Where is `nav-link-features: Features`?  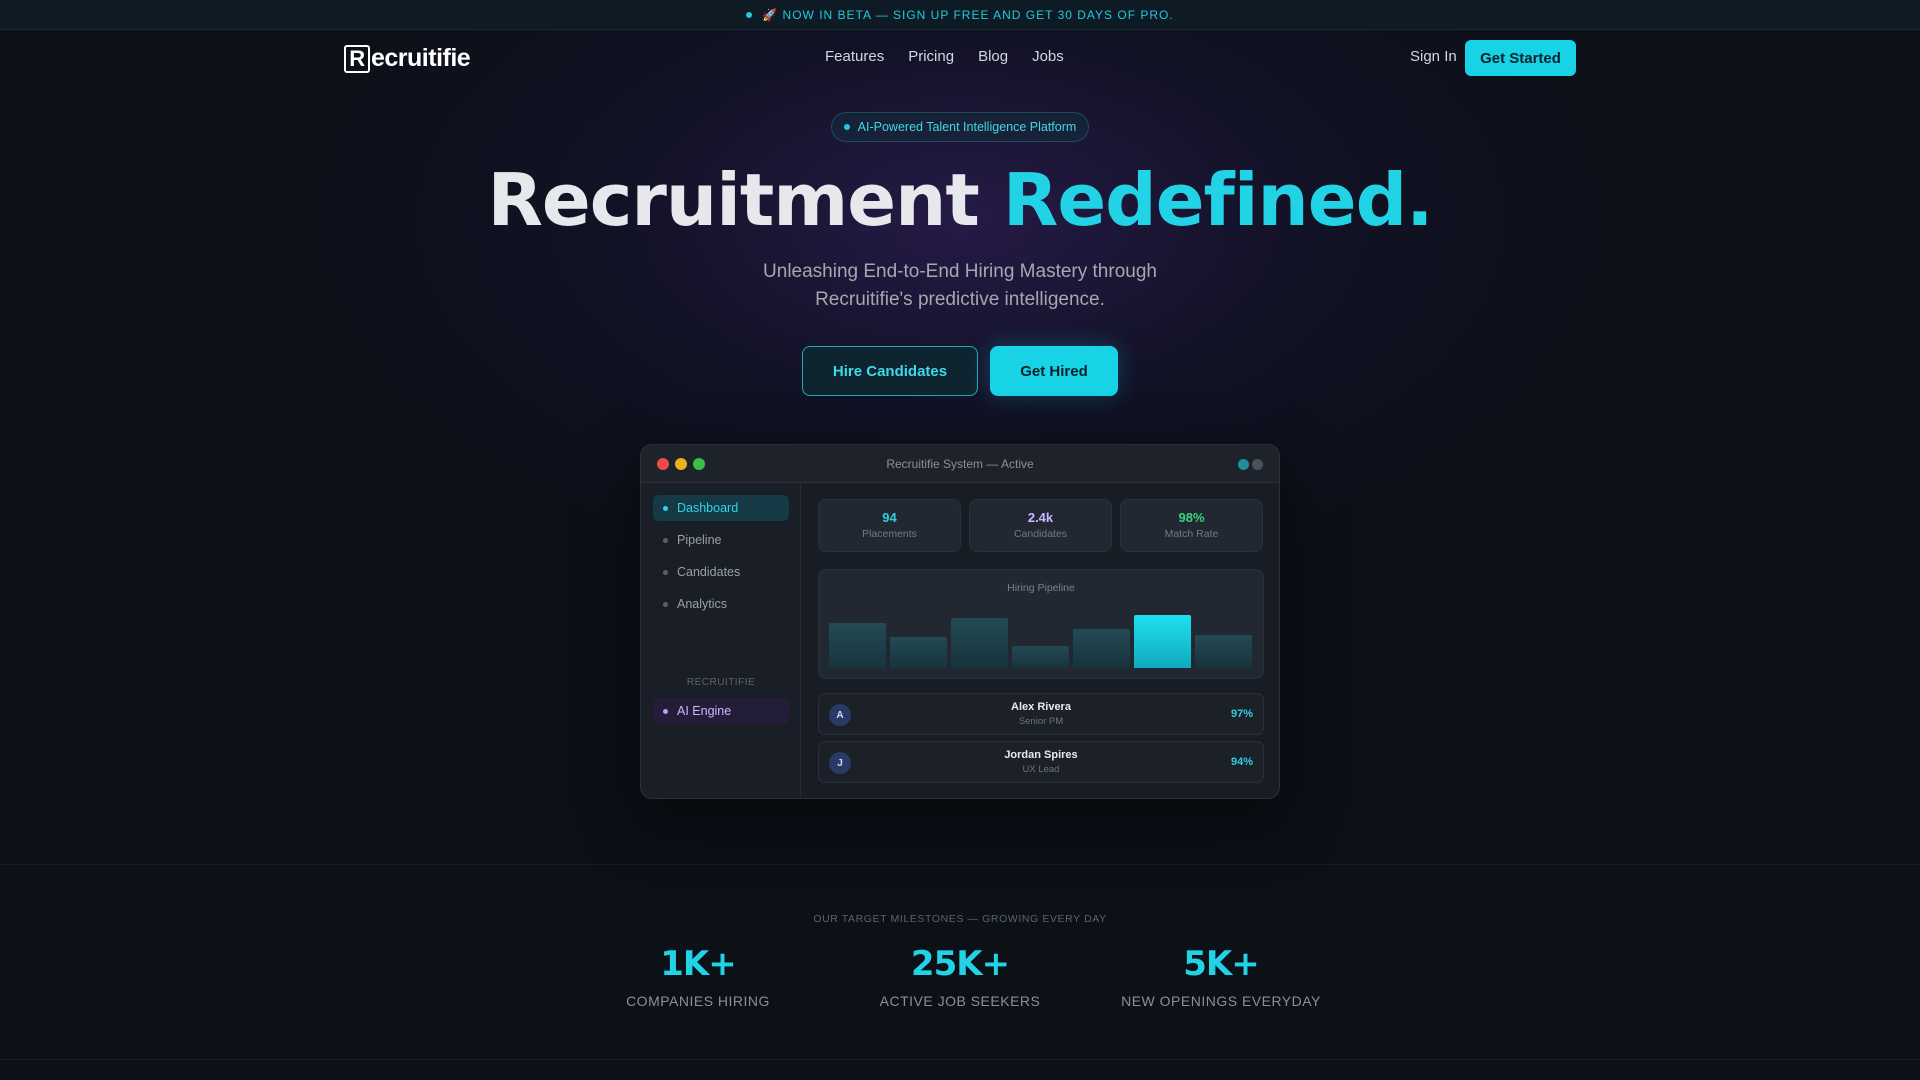
nav-link-features: Features is located at coordinates (854, 56).